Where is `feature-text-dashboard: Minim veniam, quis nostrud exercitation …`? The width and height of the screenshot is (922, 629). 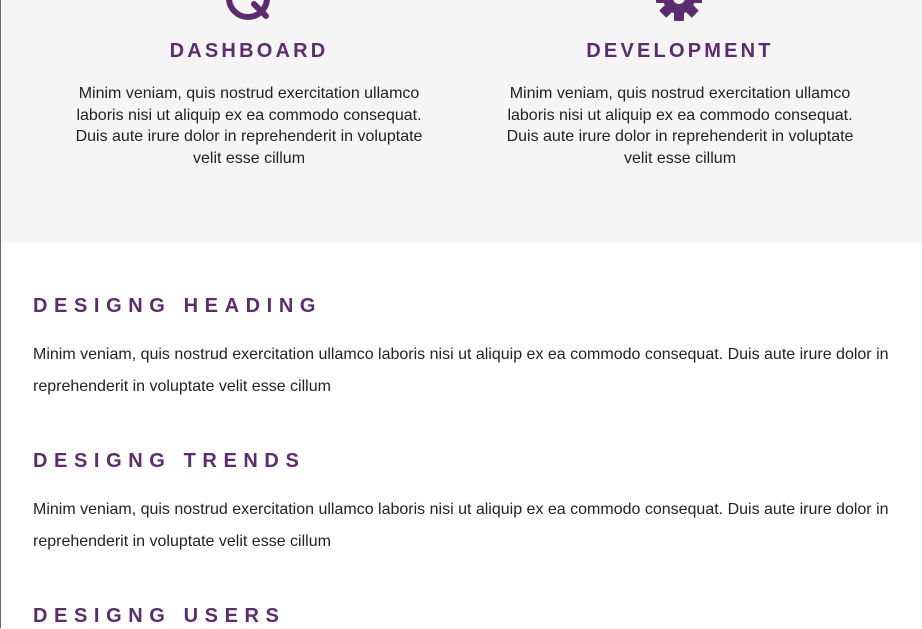
feature-text-dashboard: Minim veniam, quis nostrud exercitation … is located at coordinates (249, 126).